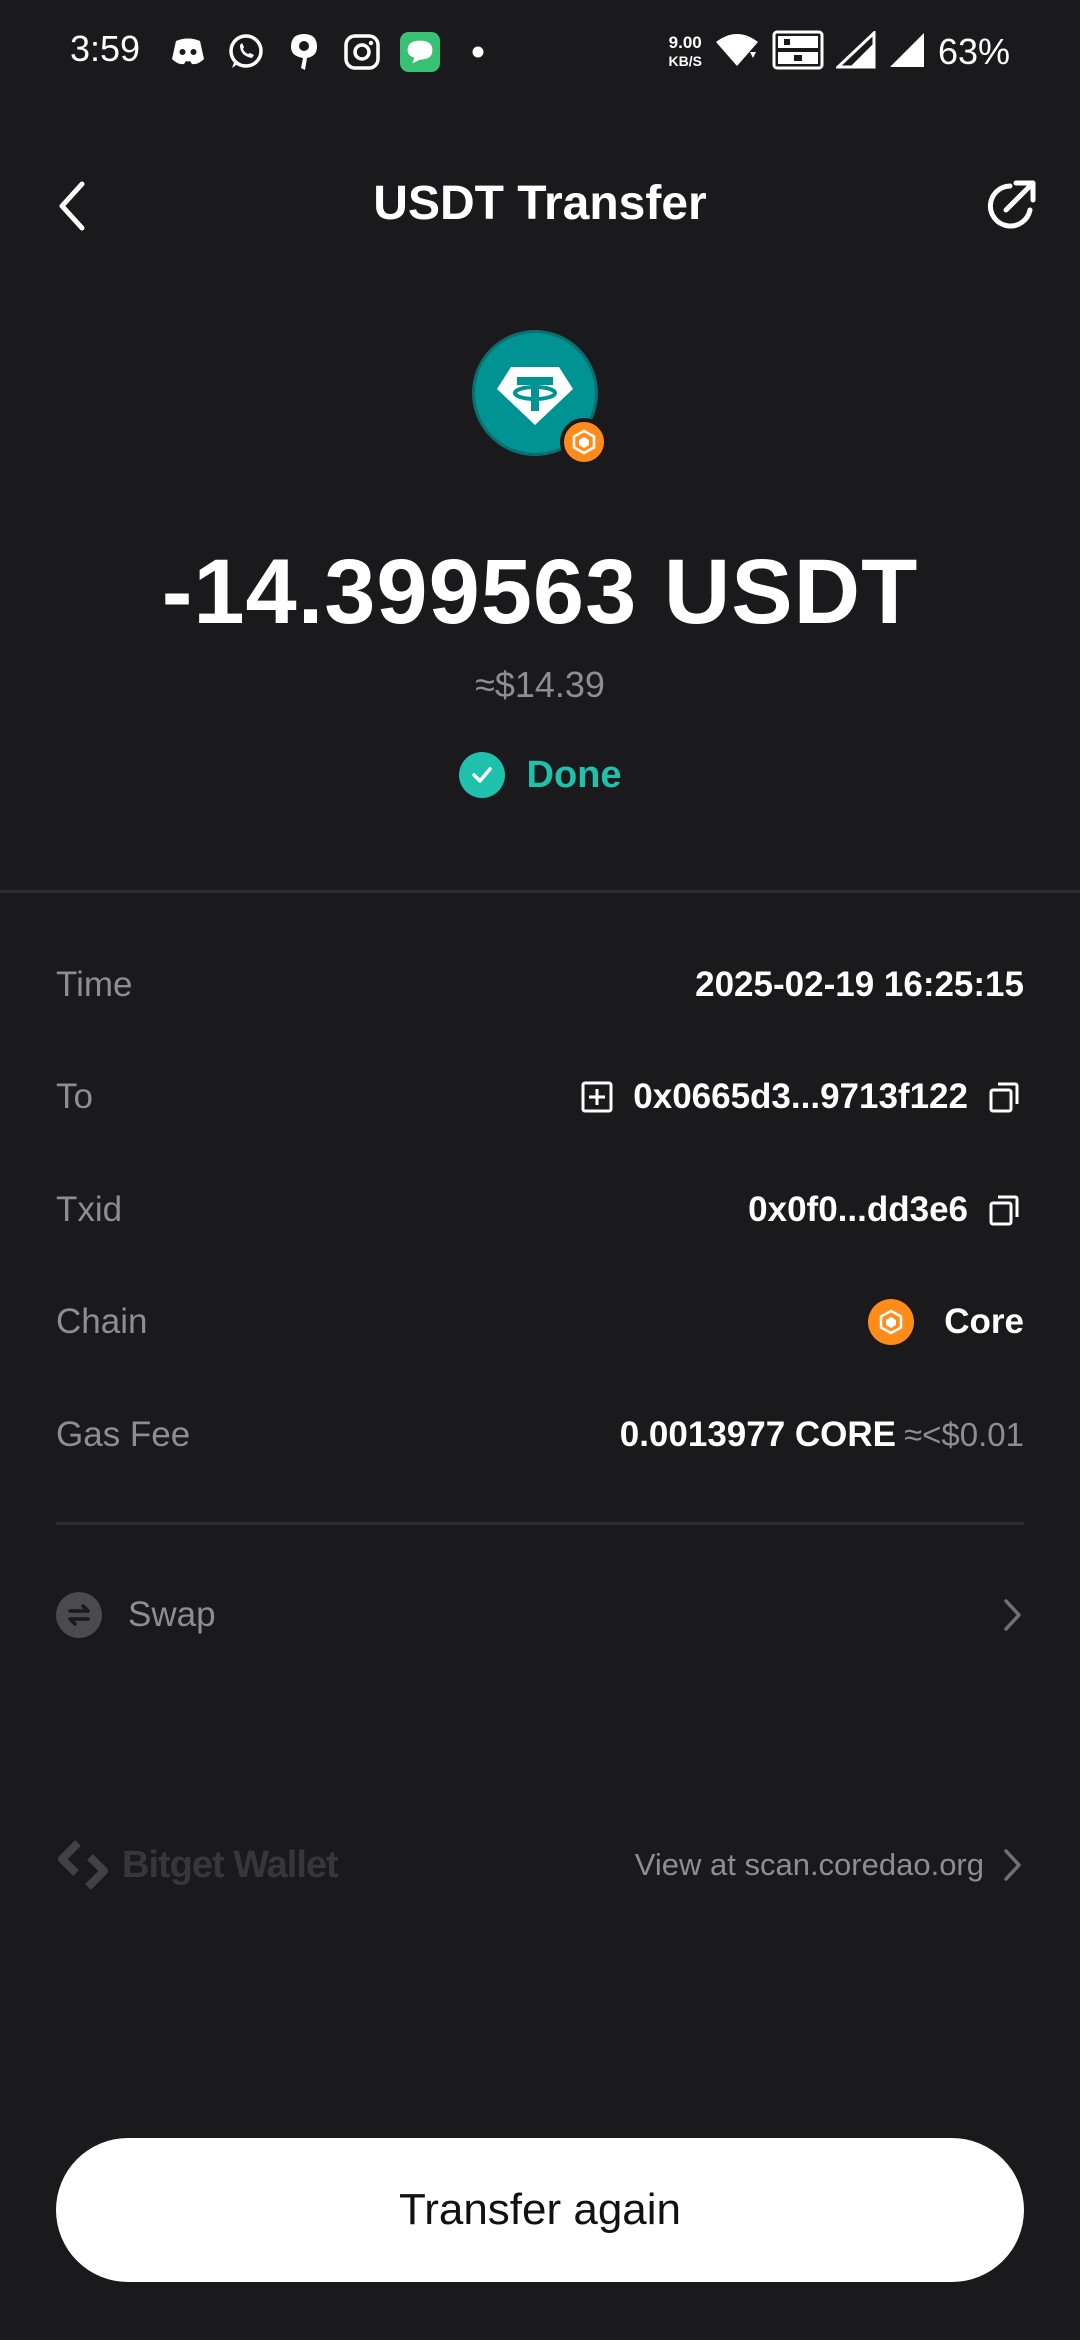  Describe the element at coordinates (964, 1434) in the screenshot. I see `gas-fee-usd: ≈<$0.01` at that location.